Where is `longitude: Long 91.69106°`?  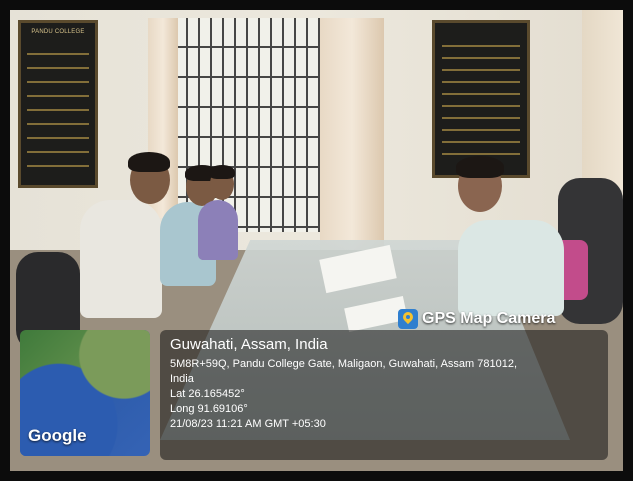 longitude: Long 91.69106° is located at coordinates (209, 409).